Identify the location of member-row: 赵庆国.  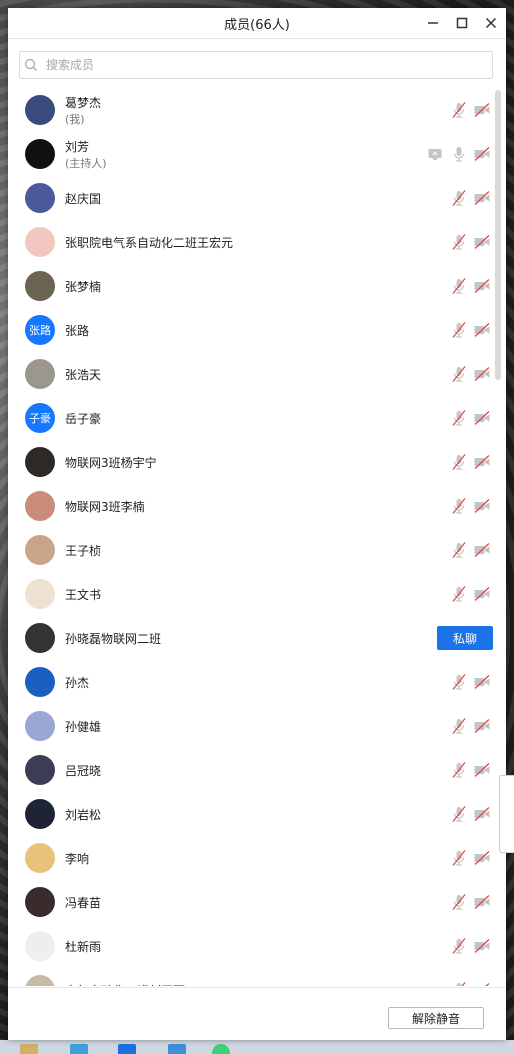
(250, 198).